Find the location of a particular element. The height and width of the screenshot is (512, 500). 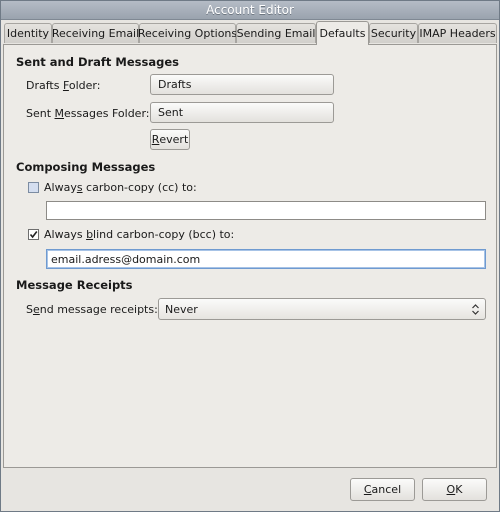

bcc-input: email.adress@domain.com is located at coordinates (266, 259).